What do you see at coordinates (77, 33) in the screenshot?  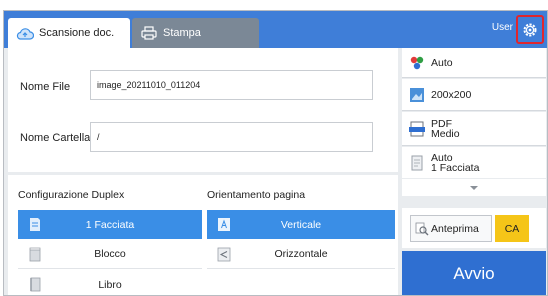 I see `tab-scan-label: Scansione doc.` at bounding box center [77, 33].